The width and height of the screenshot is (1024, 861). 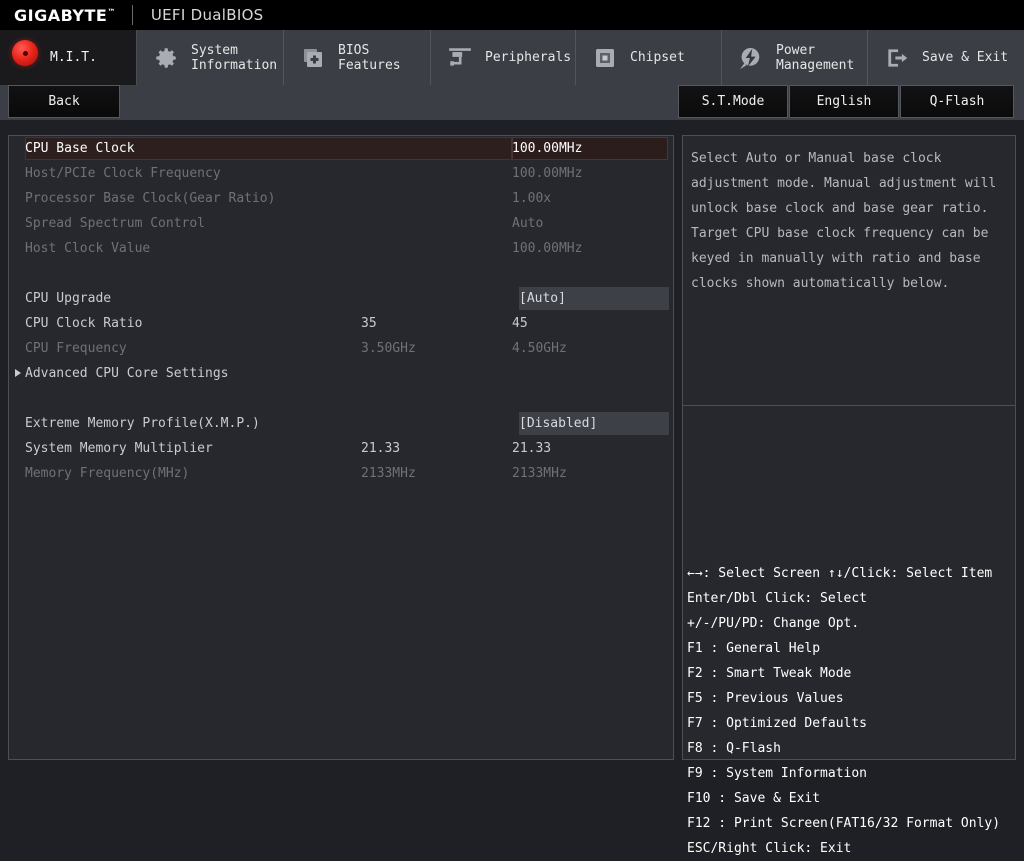 I want to click on help-text-line: clocks shown automatically below., so click(x=820, y=283).